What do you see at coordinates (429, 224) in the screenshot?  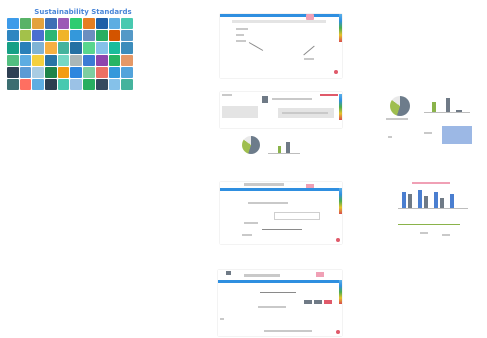 I see `legend-line` at bounding box center [429, 224].